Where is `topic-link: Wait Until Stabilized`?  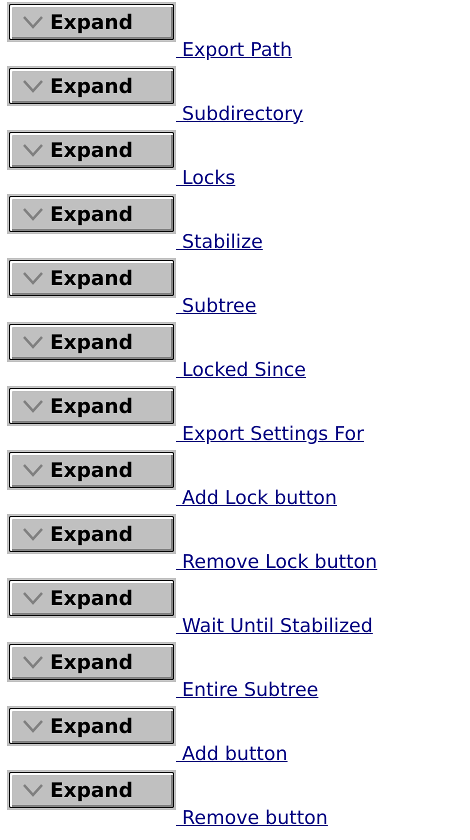 topic-link: Wait Until Stabilized is located at coordinates (274, 626).